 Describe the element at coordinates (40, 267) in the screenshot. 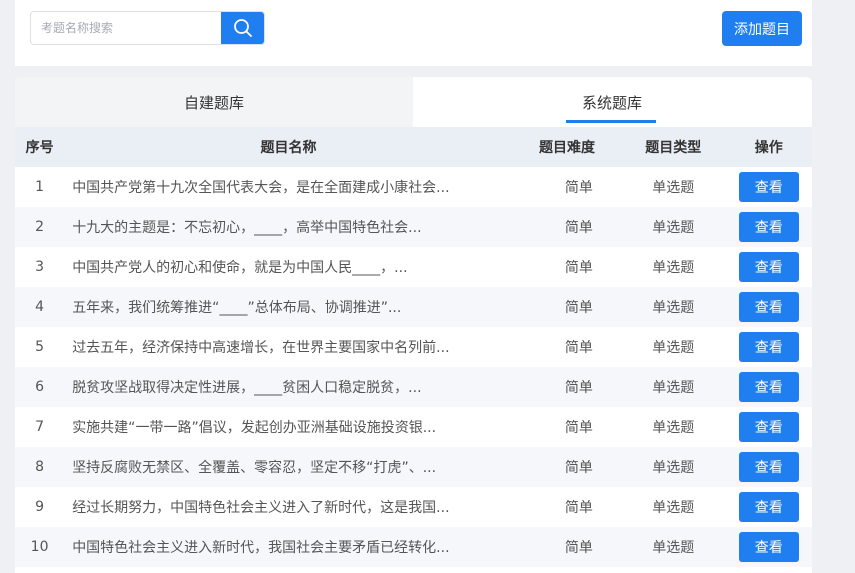

I see `row-num: 3` at that location.